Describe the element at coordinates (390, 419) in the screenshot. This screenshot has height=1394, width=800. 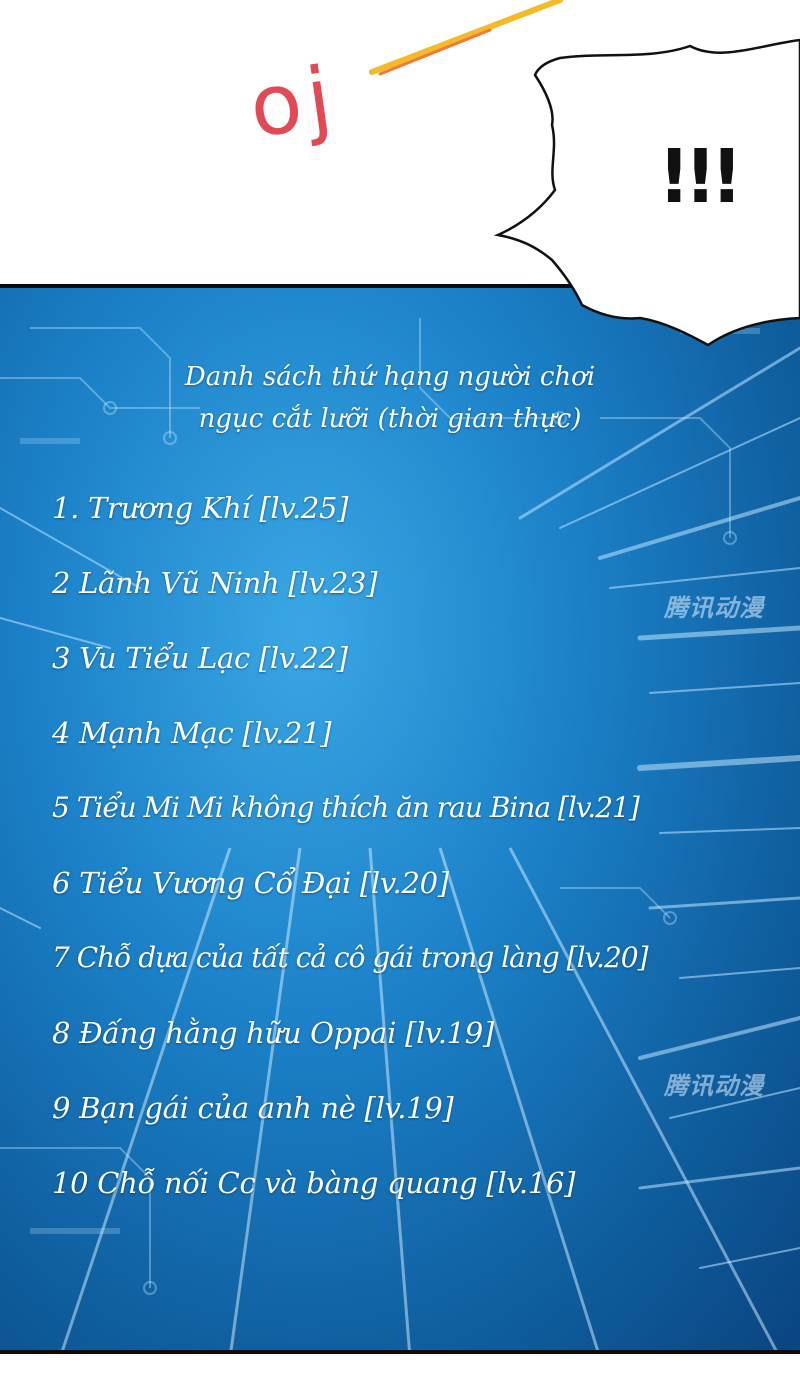
I see `ranking-title-line: ngục cắt lưỡi (thời gian thực)` at that location.